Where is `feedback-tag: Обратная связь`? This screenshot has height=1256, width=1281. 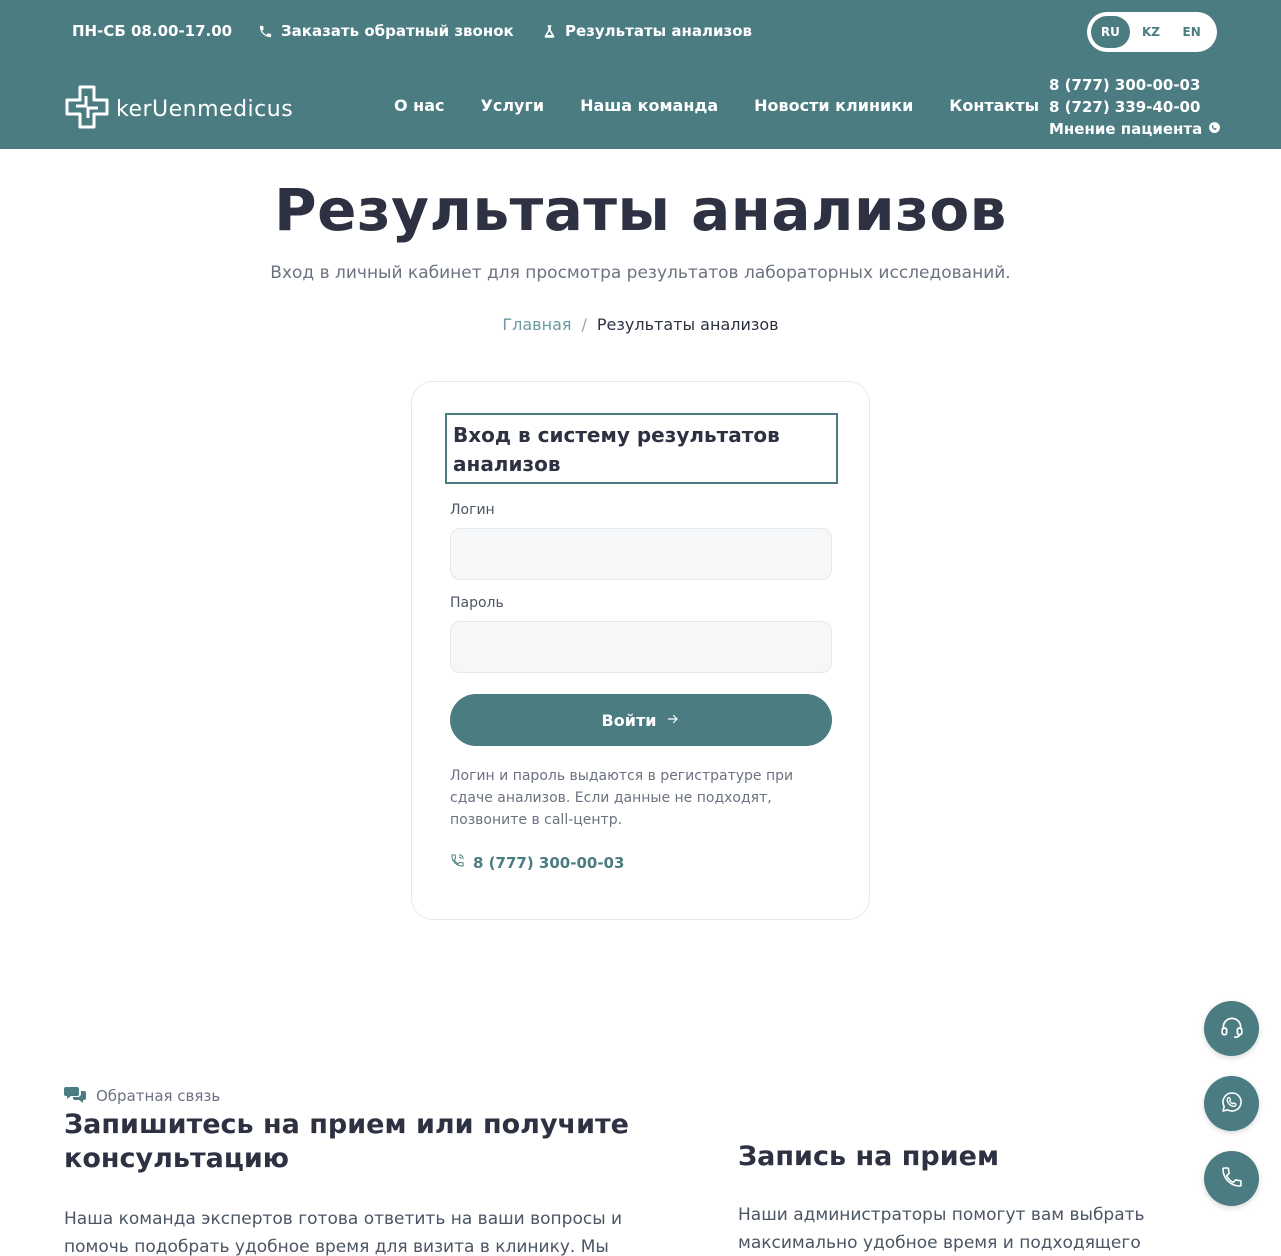 feedback-tag: Обратная связь is located at coordinates (142, 1096).